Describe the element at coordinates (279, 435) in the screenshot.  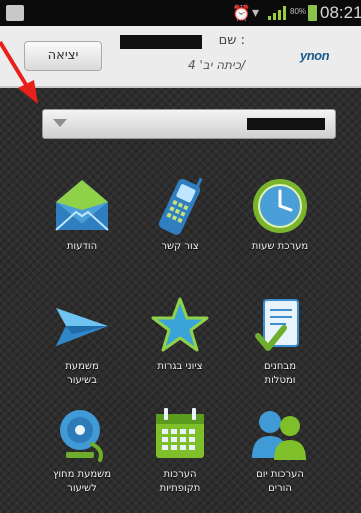
I see `parents-icon` at that location.